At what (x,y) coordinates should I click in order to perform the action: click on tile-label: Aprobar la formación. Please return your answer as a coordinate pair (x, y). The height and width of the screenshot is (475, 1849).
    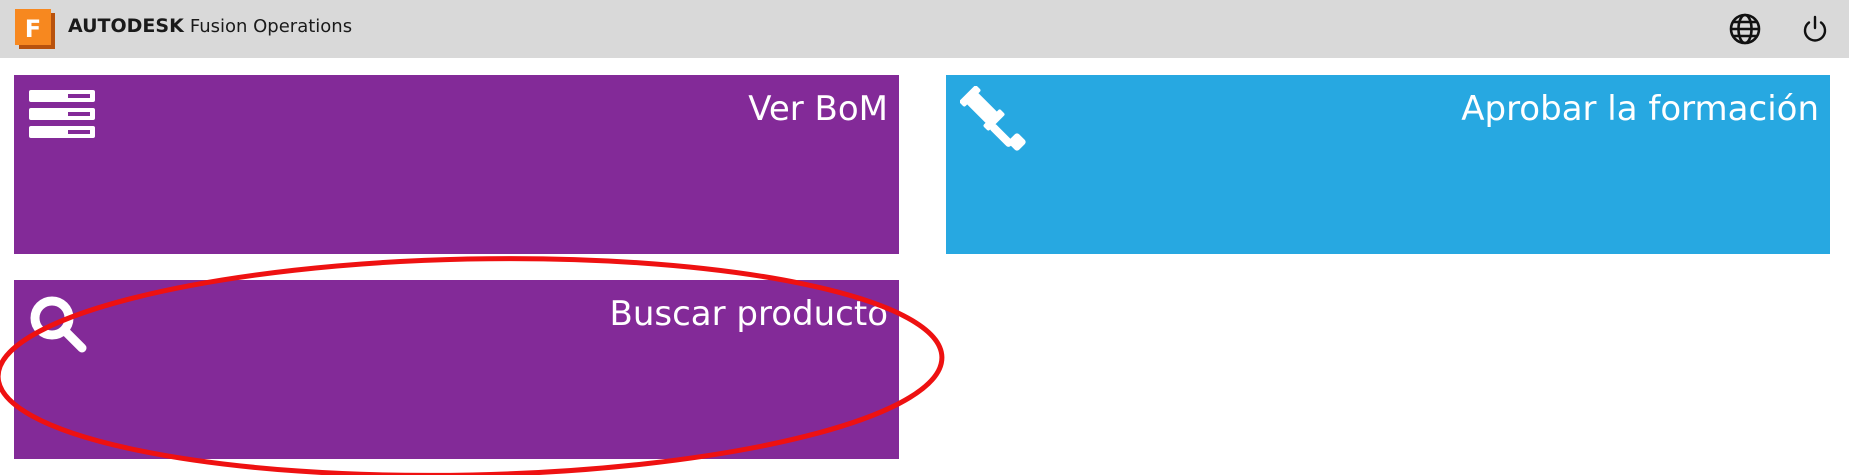
    Looking at the image, I should click on (1640, 109).